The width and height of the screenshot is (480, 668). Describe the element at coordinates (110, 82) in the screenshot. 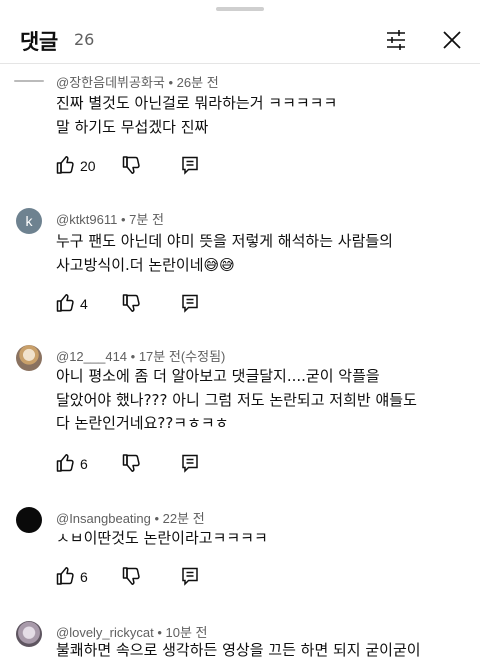

I see `comment-author: @장한음데뷔공화국` at that location.